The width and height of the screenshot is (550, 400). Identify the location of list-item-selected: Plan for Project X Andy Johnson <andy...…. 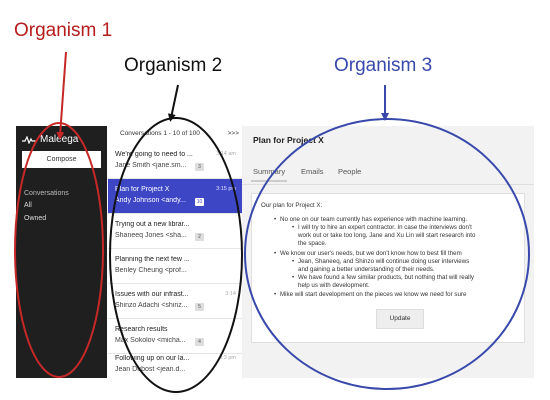
(175, 196).